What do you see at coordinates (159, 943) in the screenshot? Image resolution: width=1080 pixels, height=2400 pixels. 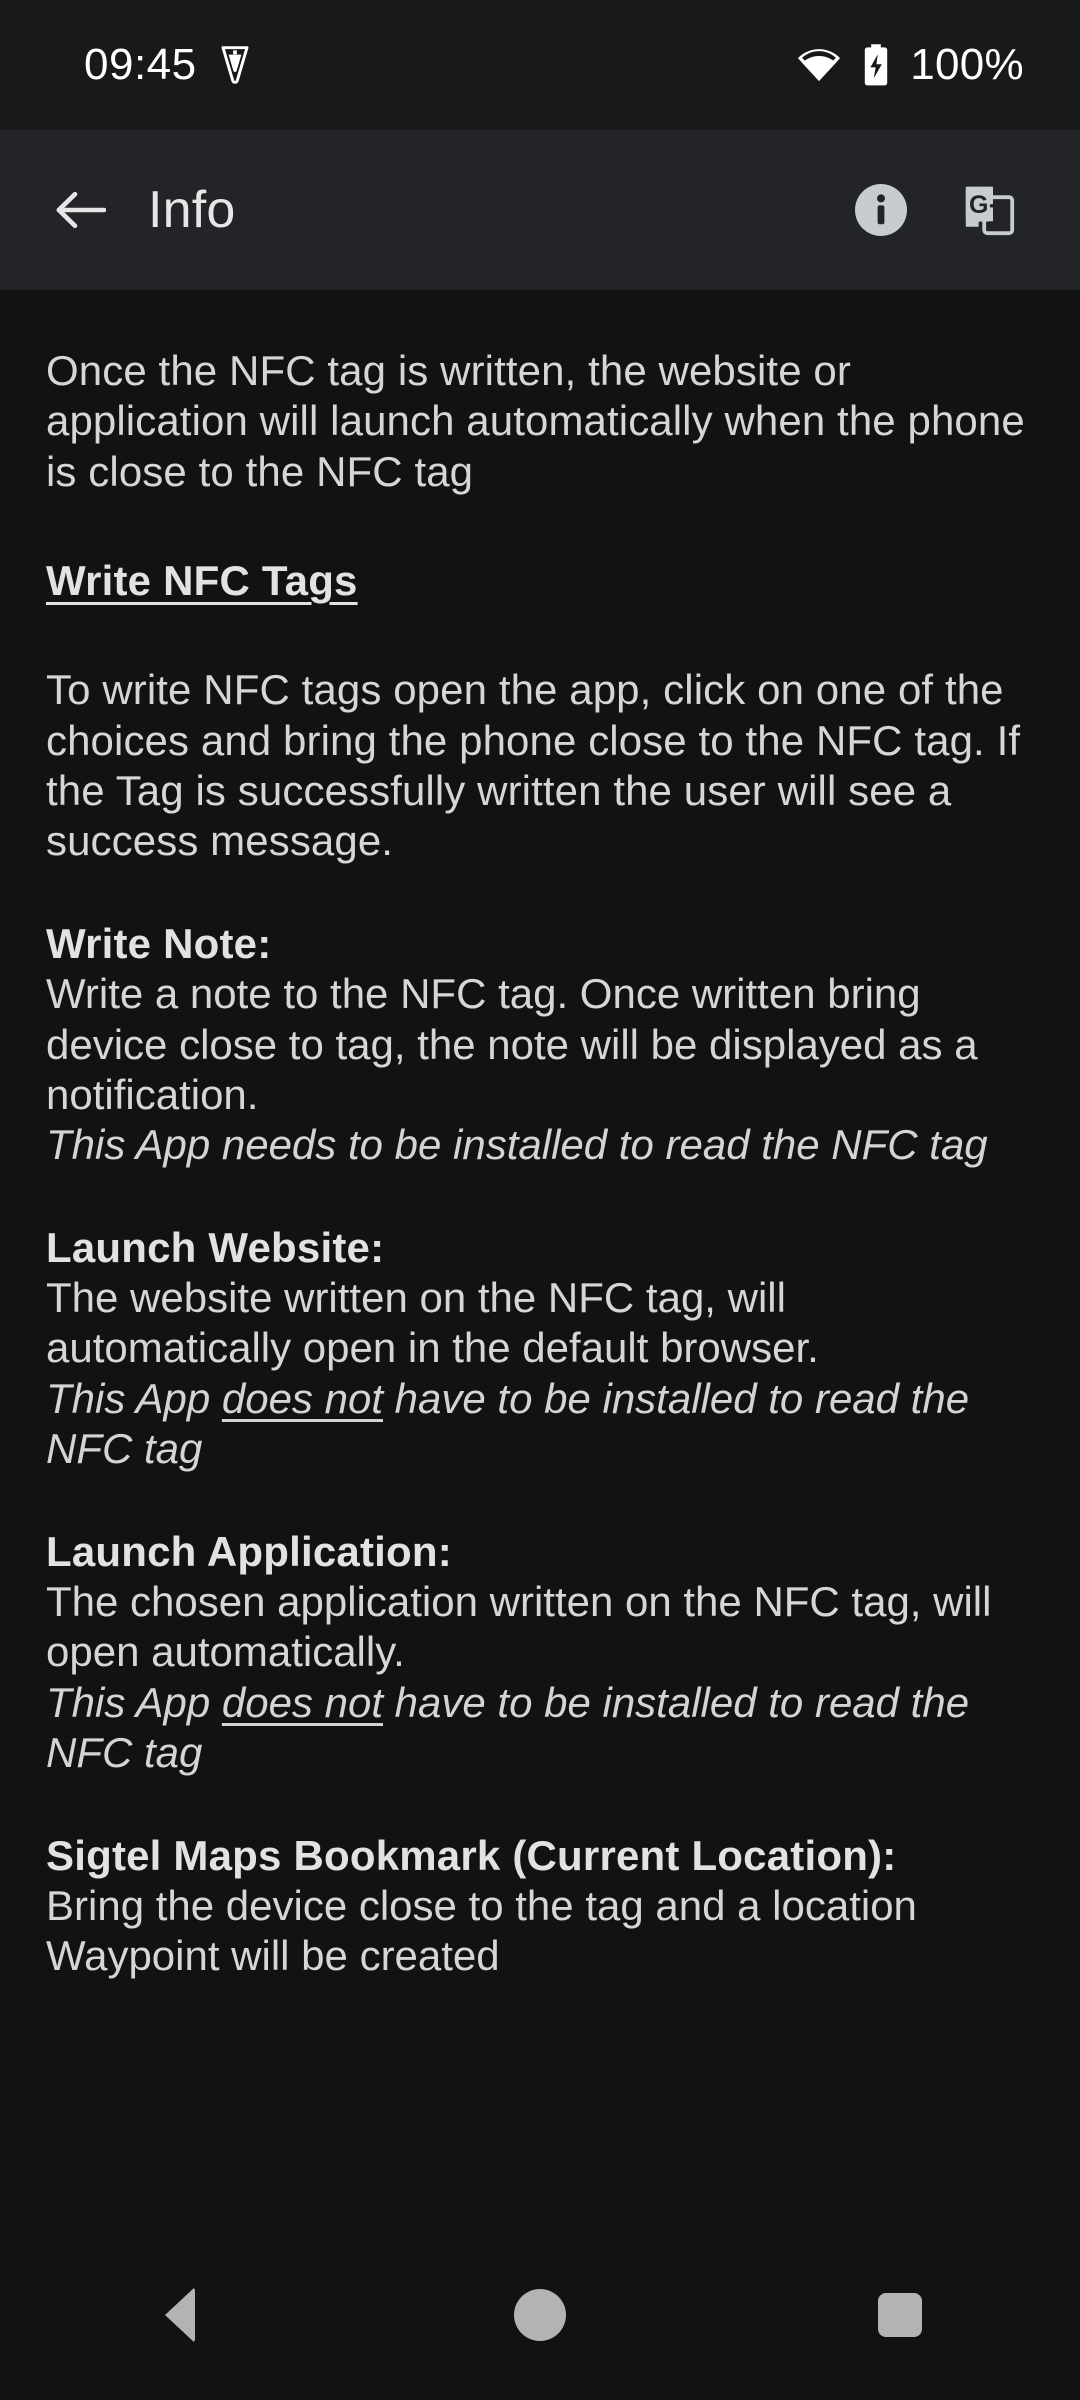 I see `section-title: Write Note:` at bounding box center [159, 943].